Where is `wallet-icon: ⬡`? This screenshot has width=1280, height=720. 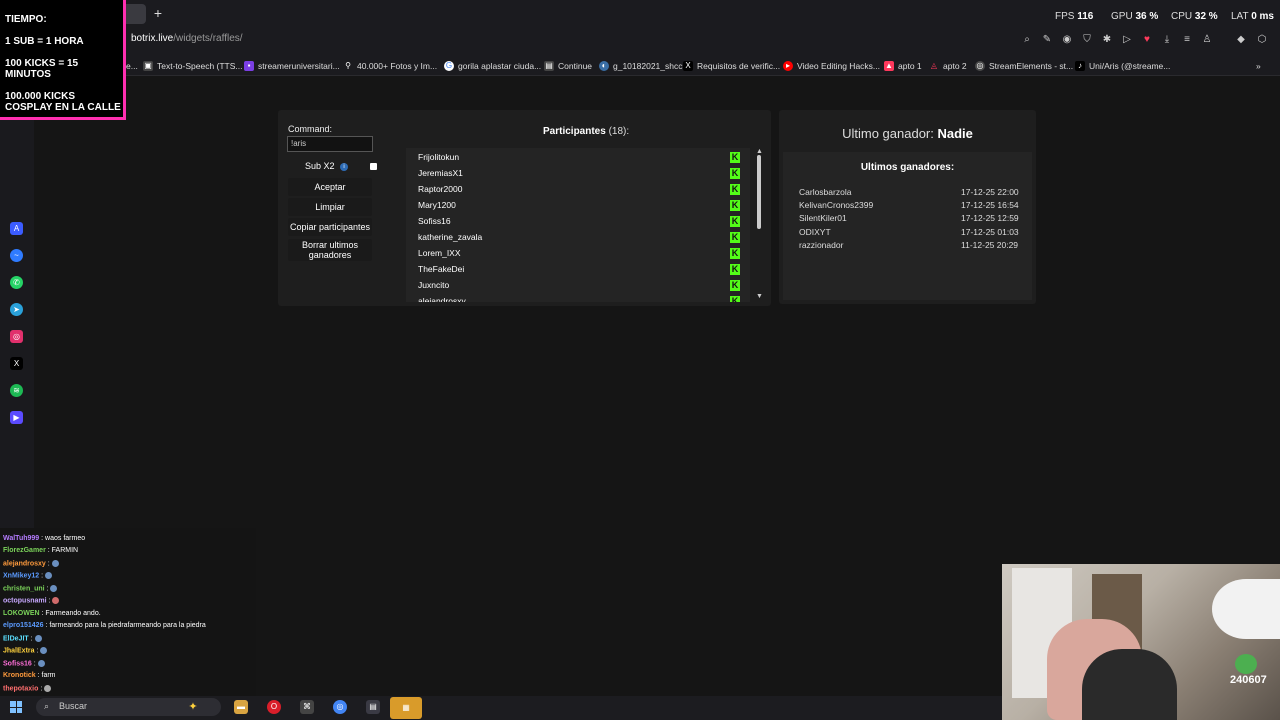
wallet-icon: ⬡ is located at coordinates (1262, 40).